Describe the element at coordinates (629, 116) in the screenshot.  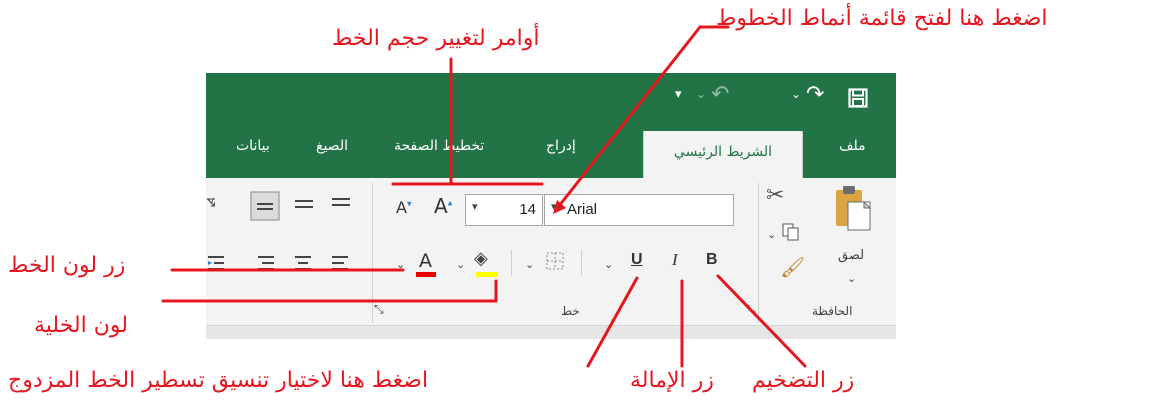
I see `font-style-pointer-line-diagonal` at that location.